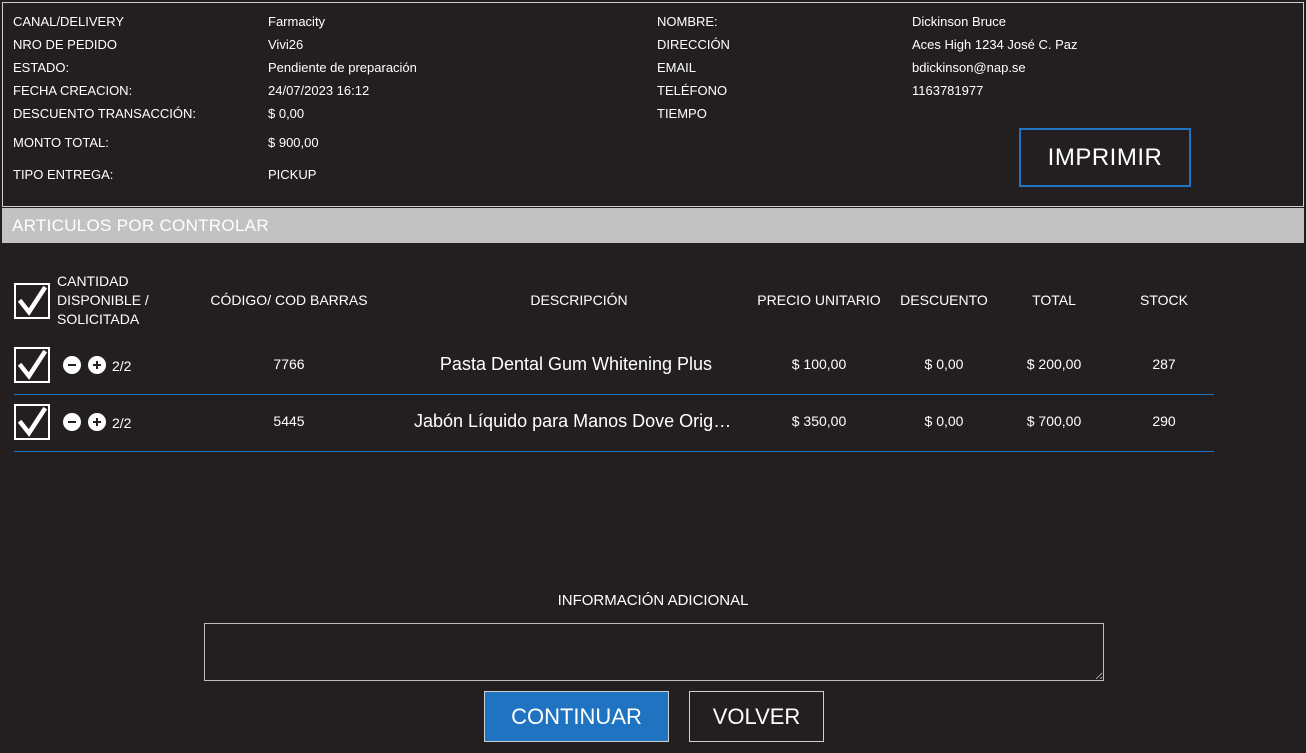  I want to click on row-codigo: 7766, so click(289, 364).